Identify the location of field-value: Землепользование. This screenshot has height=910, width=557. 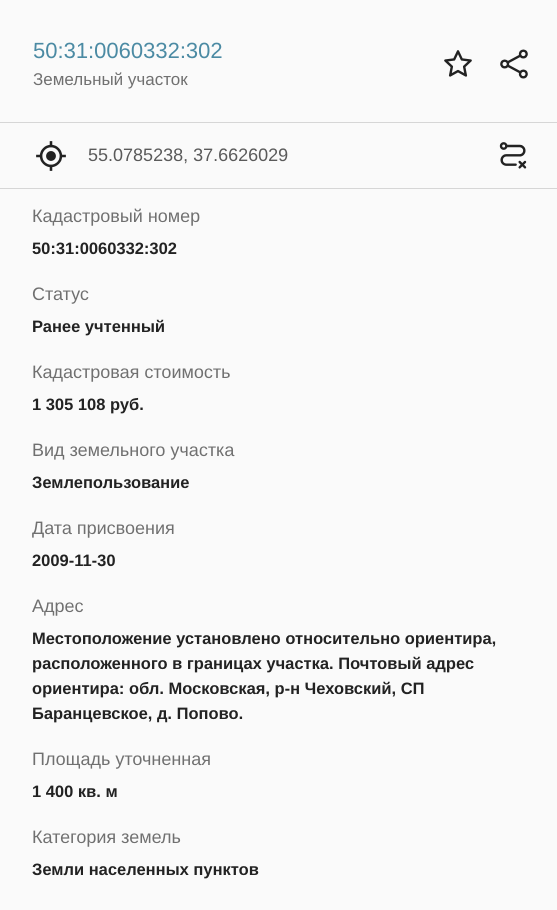
(111, 483).